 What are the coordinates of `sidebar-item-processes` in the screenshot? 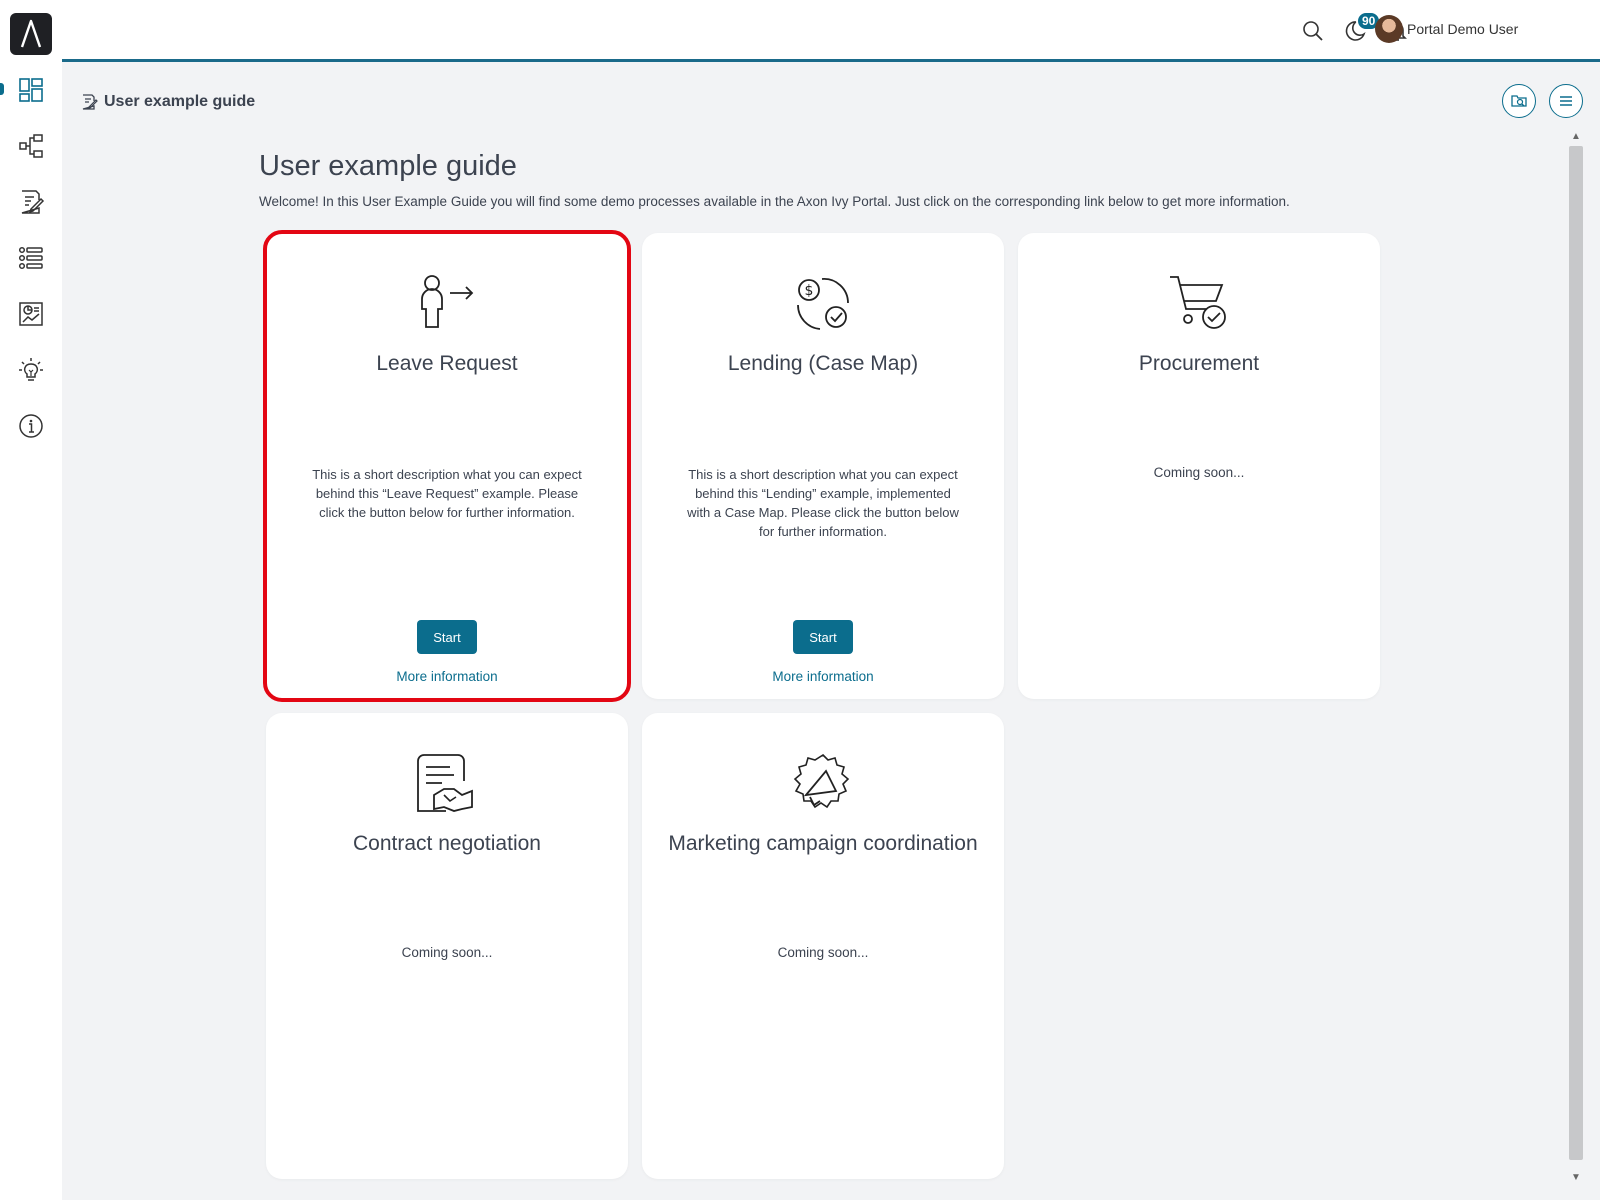 It's located at (31, 146).